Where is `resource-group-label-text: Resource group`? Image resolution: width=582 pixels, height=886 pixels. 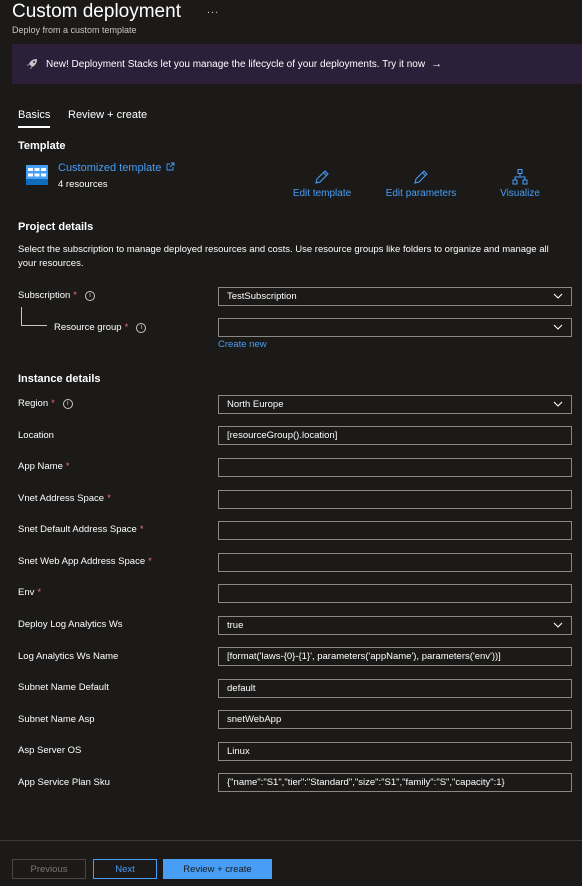 resource-group-label-text: Resource group is located at coordinates (88, 327).